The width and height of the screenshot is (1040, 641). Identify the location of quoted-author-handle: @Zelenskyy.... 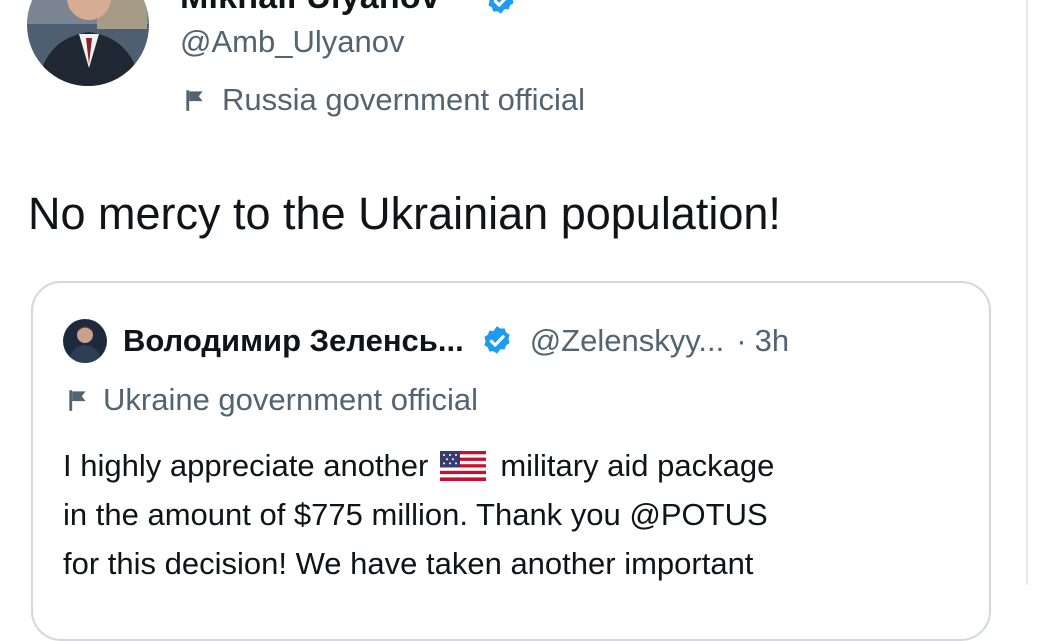
(627, 341).